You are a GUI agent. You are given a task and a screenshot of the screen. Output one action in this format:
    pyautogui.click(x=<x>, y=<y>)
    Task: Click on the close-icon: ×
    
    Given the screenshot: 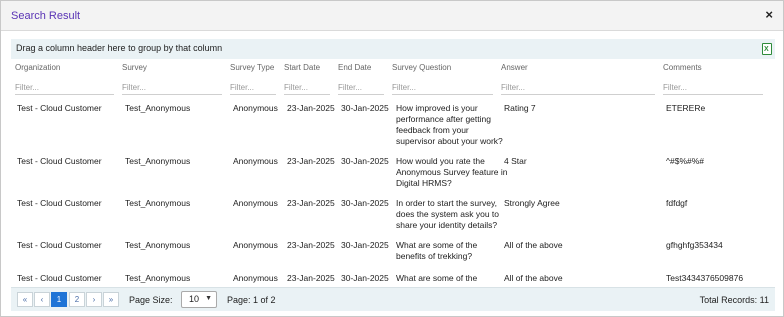 What is the action you would take?
    pyautogui.click(x=769, y=14)
    